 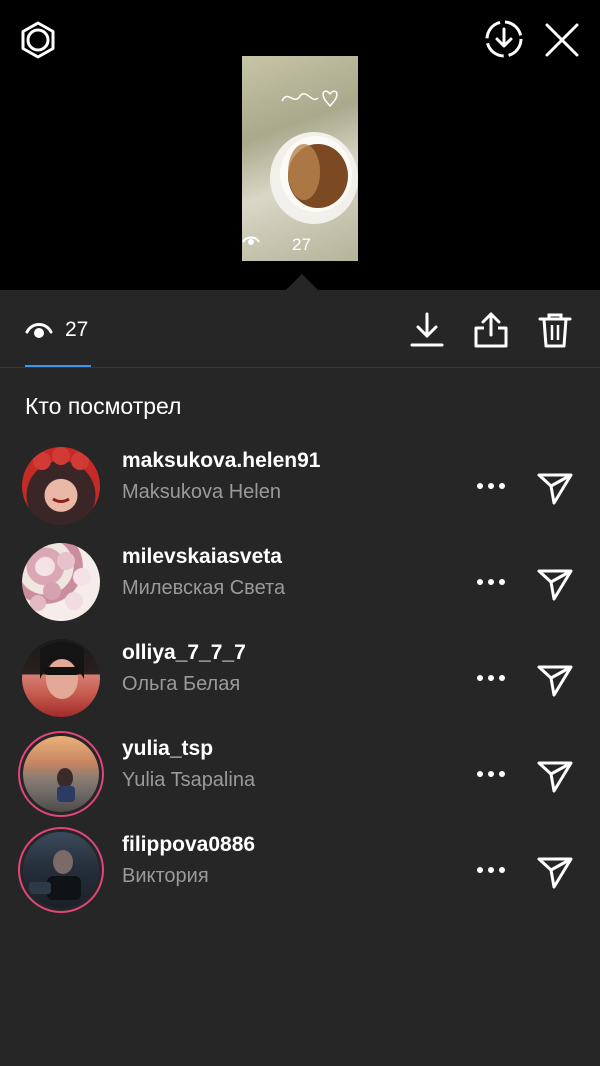 I want to click on thumbnail-view-count: 27, so click(x=300, y=245).